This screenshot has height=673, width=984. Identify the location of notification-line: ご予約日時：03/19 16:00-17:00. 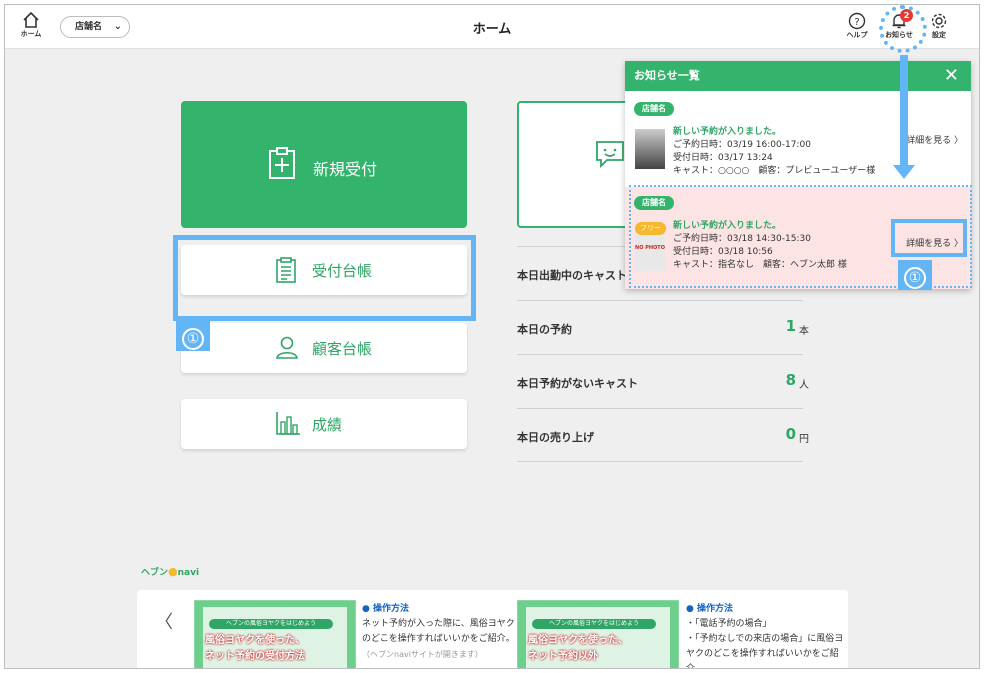
(742, 145).